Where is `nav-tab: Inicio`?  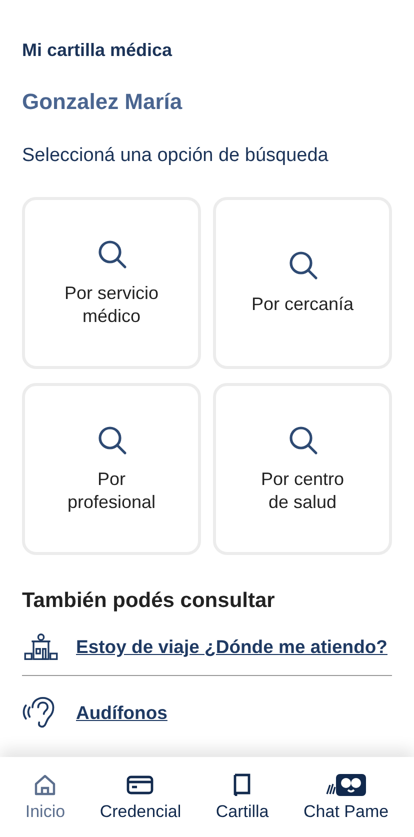
nav-tab: Inicio is located at coordinates (45, 797).